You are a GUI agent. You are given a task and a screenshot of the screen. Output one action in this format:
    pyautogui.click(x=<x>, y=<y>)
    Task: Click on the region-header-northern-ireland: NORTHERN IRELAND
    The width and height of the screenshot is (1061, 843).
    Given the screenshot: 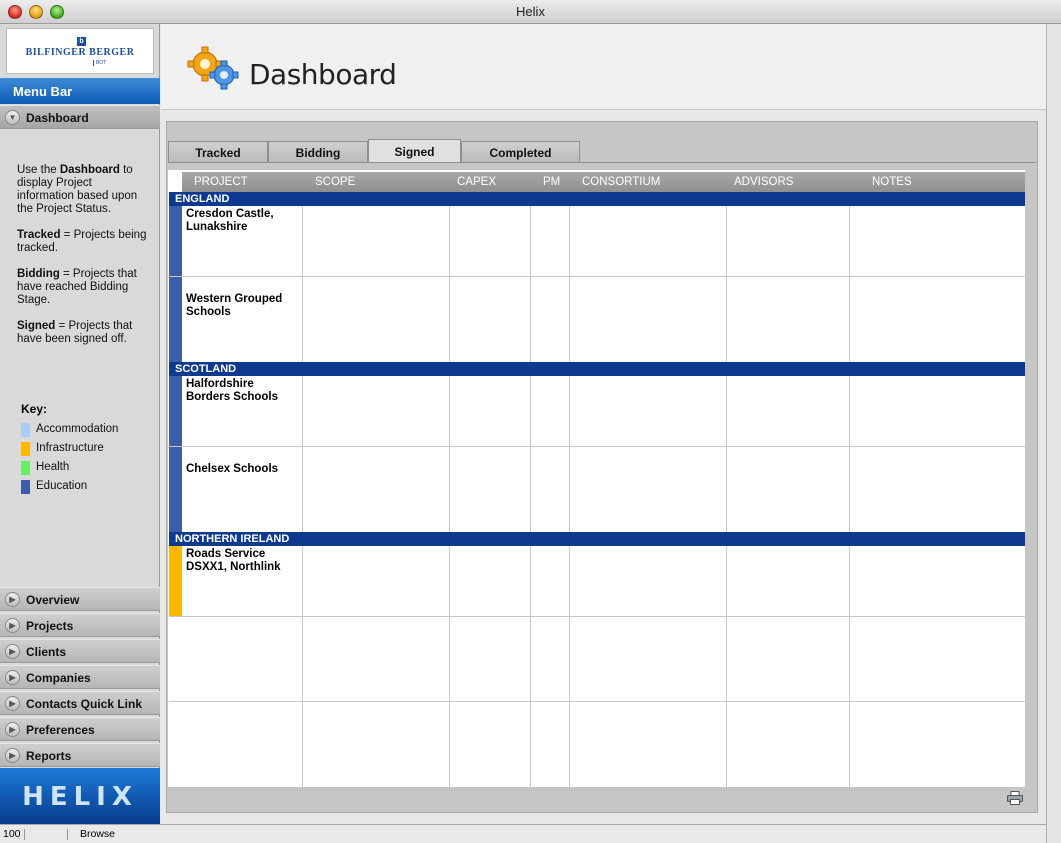 What is the action you would take?
    pyautogui.click(x=597, y=539)
    